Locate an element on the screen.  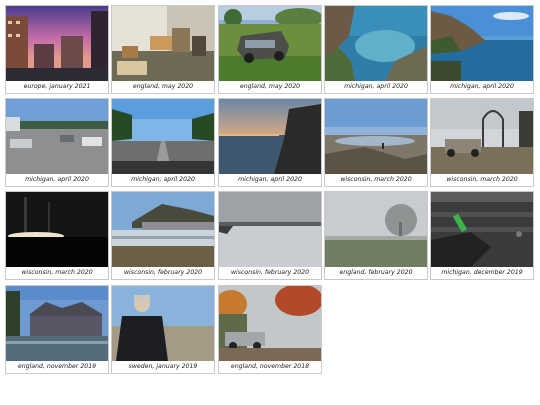
photo-caption: michigan, december 2019 is located at coordinates (482, 272).